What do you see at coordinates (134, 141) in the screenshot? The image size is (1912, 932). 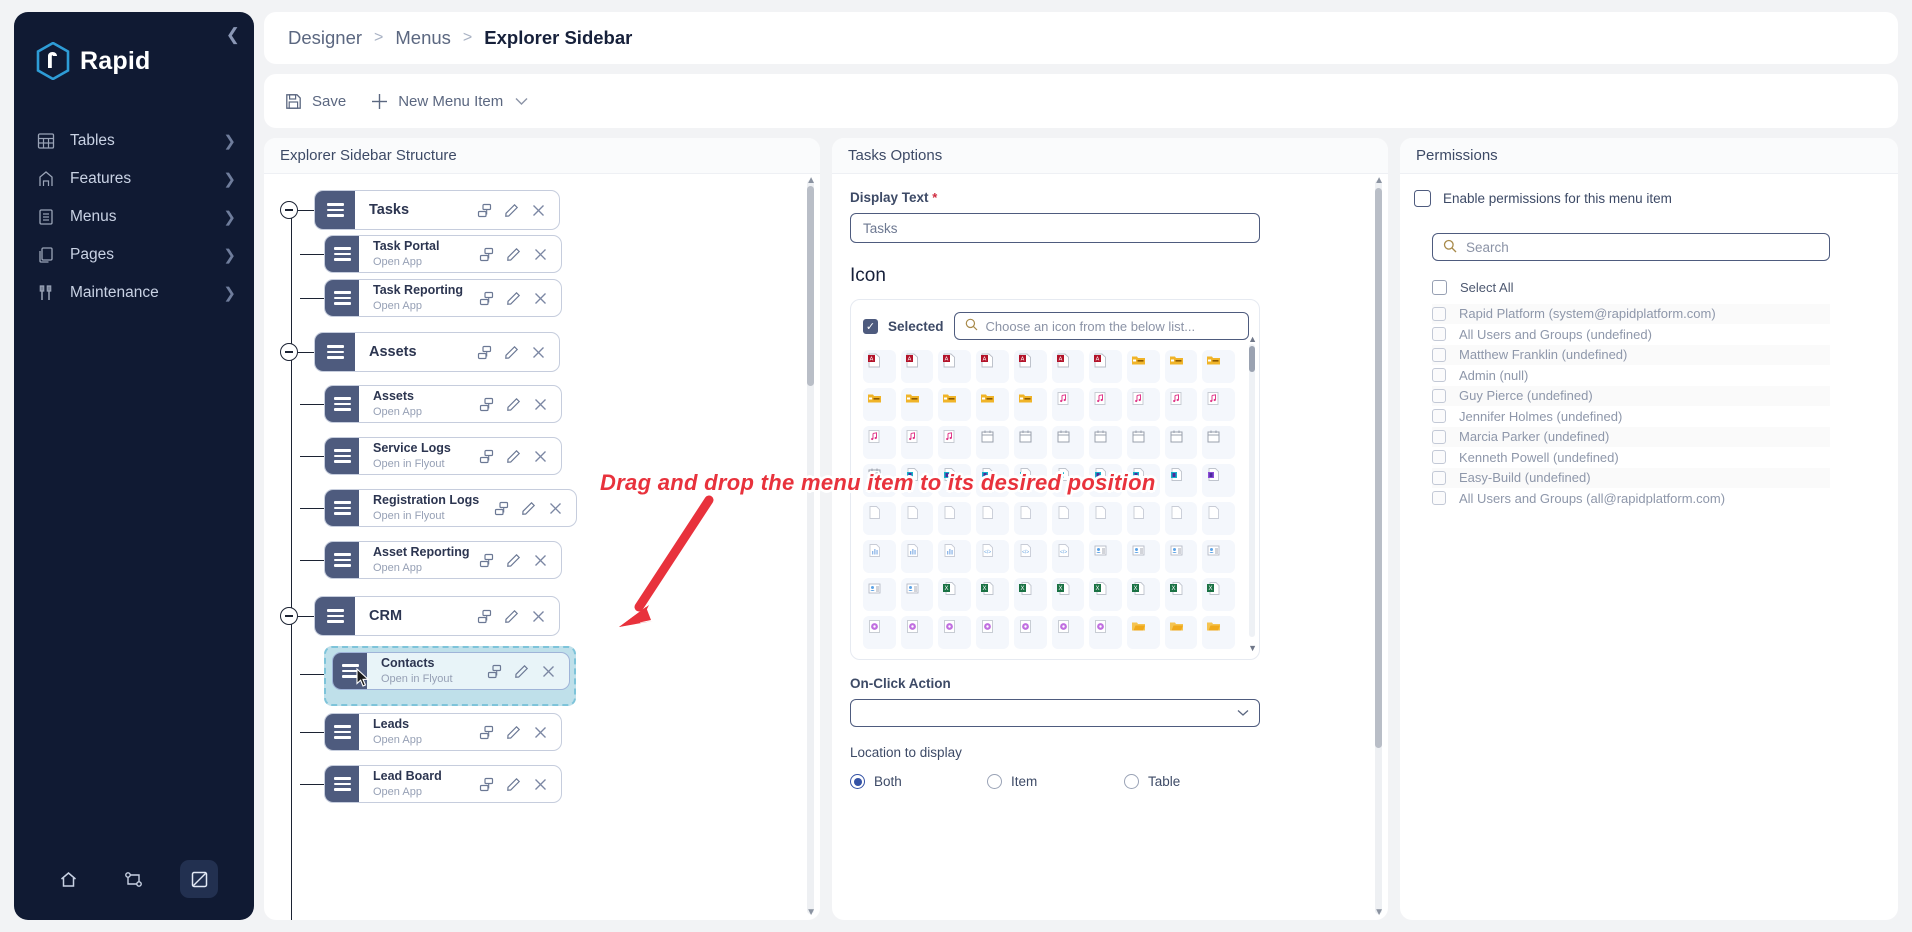 I see `sidebar-item-tables: Tables ❯` at bounding box center [134, 141].